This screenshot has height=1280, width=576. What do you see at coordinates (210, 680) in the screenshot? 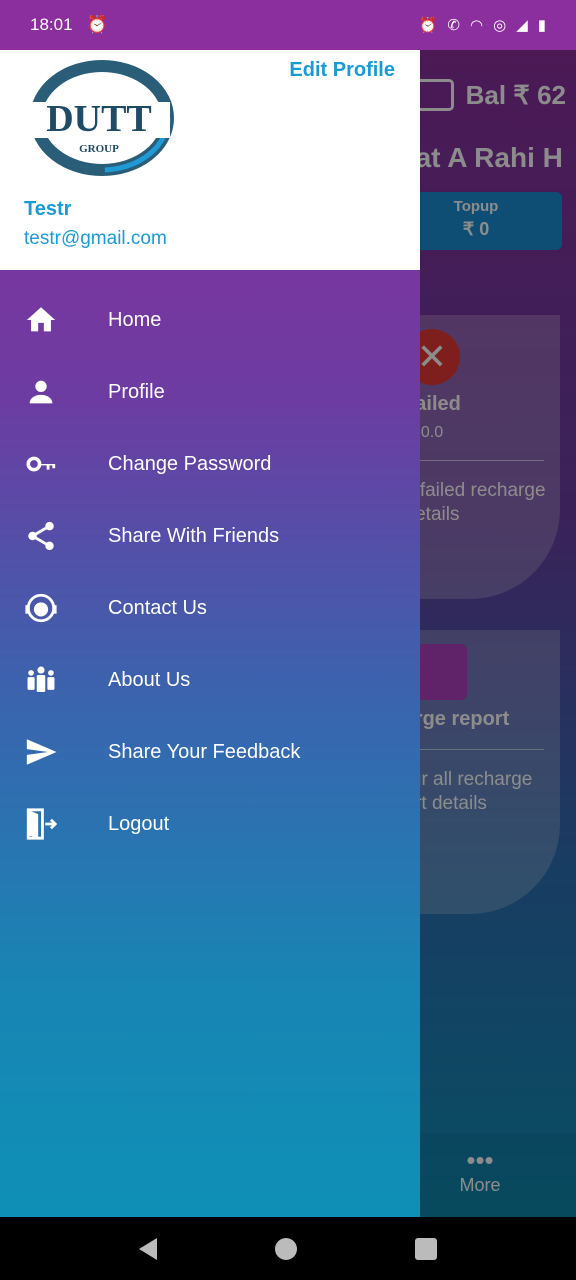
I see `menu-item-about-us: About Us` at bounding box center [210, 680].